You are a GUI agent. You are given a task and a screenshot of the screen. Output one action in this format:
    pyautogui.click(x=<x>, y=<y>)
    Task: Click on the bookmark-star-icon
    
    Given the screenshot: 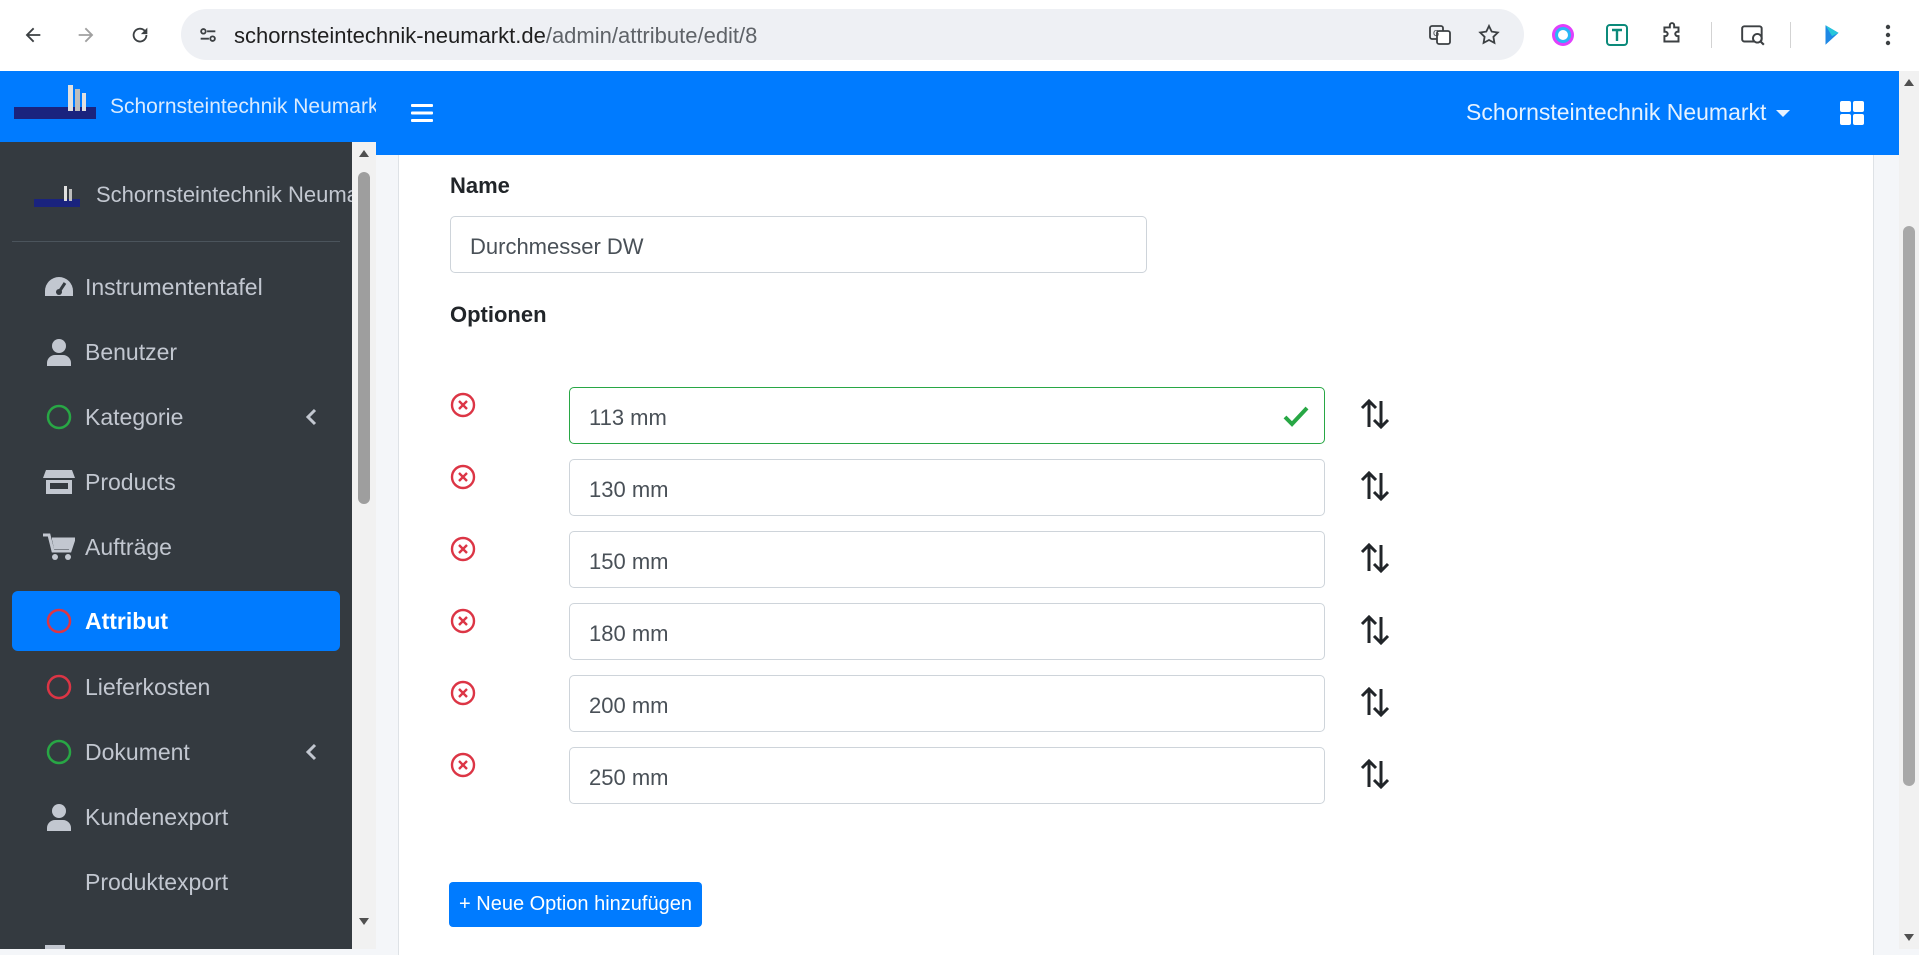 What is the action you would take?
    pyautogui.click(x=1489, y=35)
    